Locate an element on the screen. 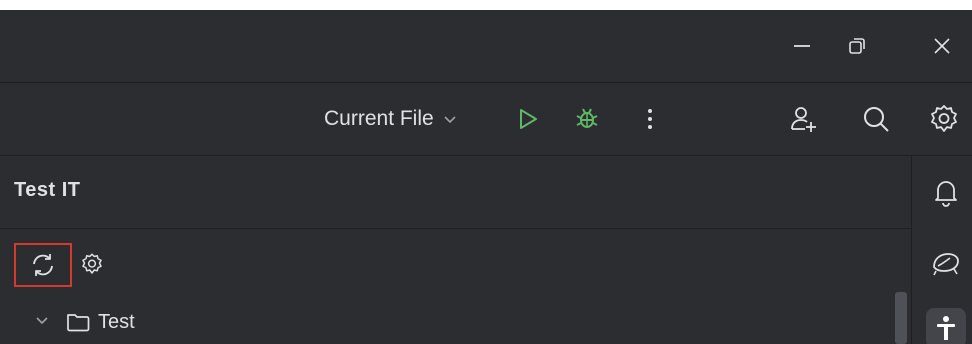  search-icon is located at coordinates (876, 119).